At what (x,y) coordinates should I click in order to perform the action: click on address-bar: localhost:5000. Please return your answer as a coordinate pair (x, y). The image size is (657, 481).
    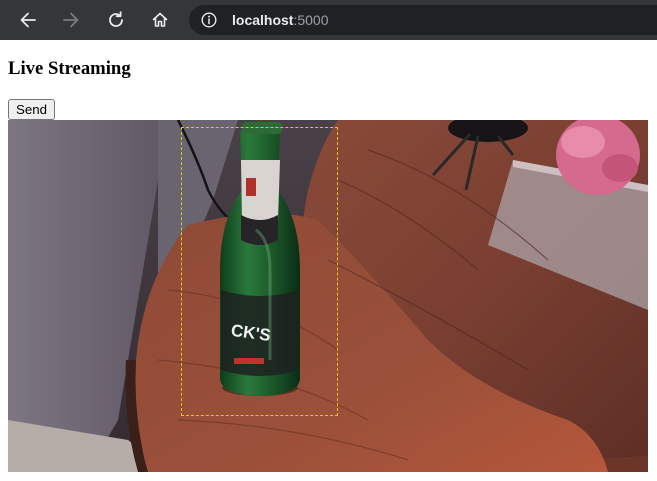
    Looking at the image, I should click on (423, 20).